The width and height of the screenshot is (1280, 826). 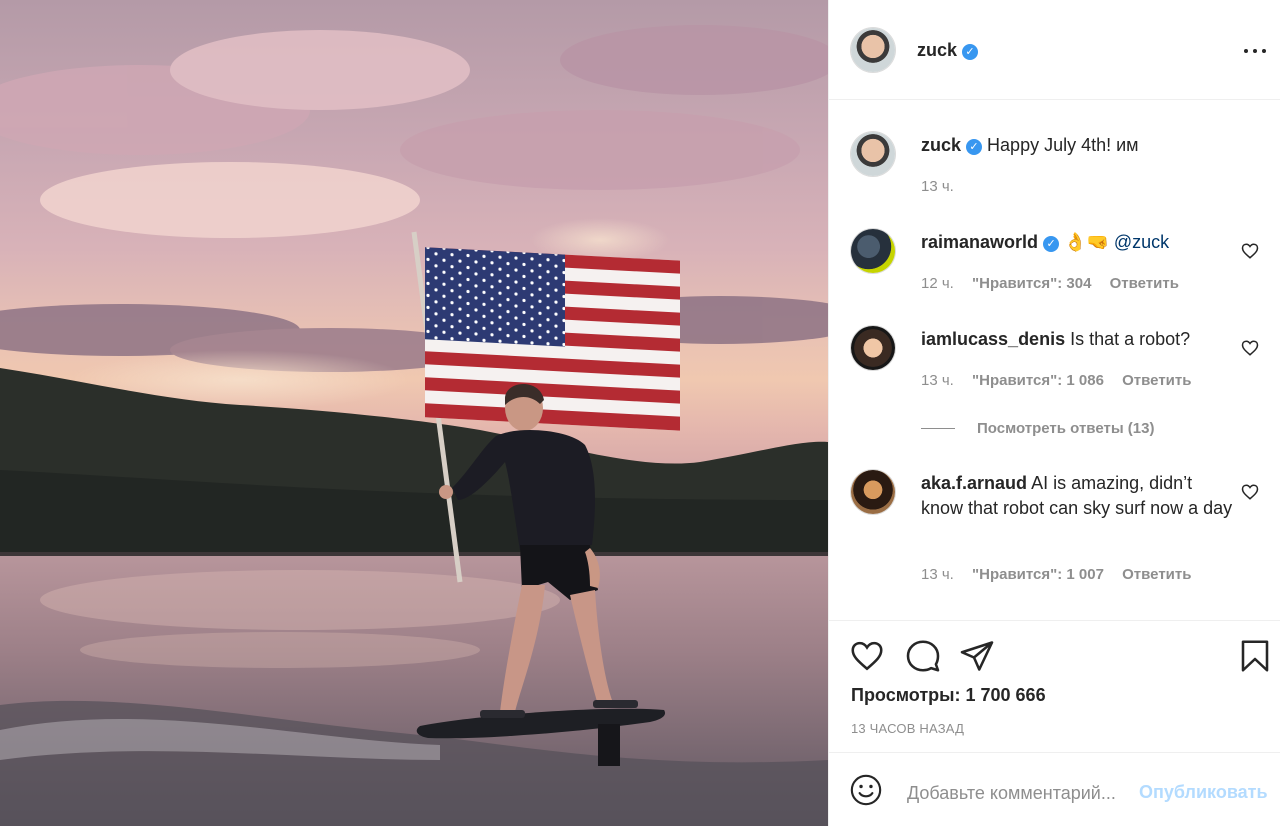 I want to click on post-actions: Просмотры: 1 700 666 13 ЧАСОВ НАЗАД, so click(x=1054, y=686).